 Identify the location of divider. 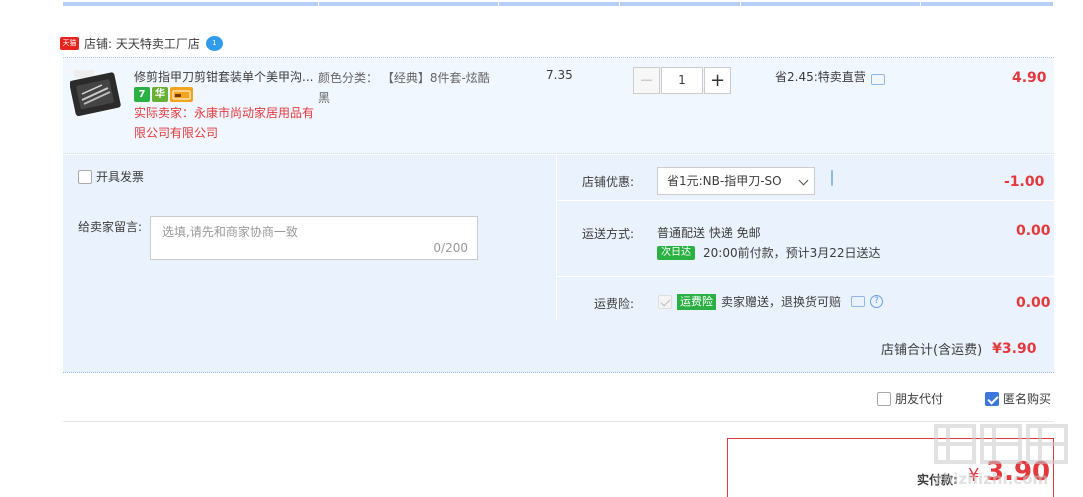
(558, 421).